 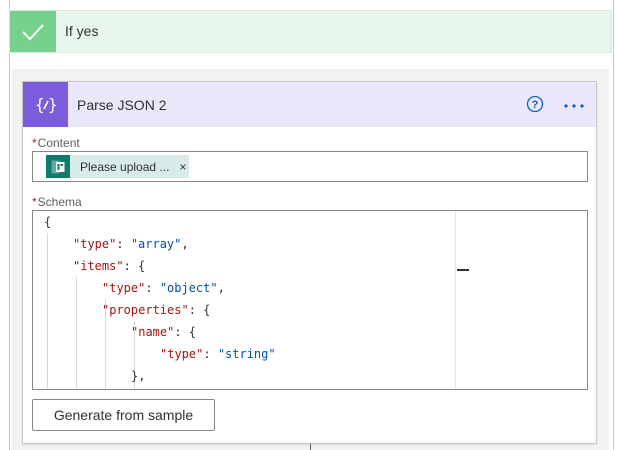 I want to click on action-card-header: { } Parse JSON 2 ?, so click(x=309, y=104).